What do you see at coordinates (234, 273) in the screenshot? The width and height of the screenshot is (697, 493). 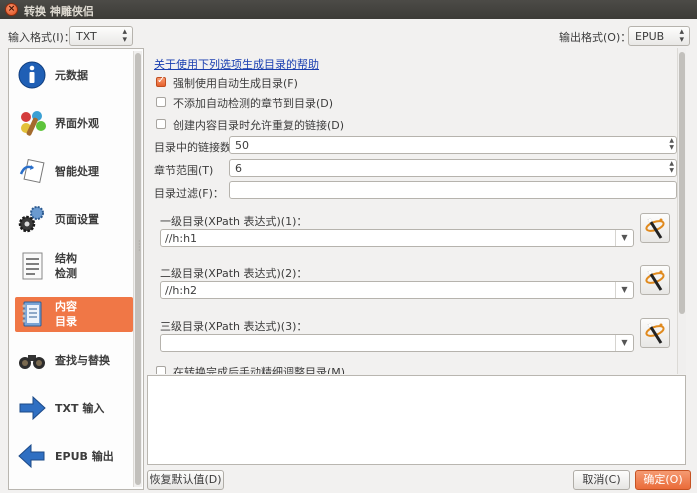 I see `level2-toc-label: 二级目录(XPath 表达式)(2)：` at bounding box center [234, 273].